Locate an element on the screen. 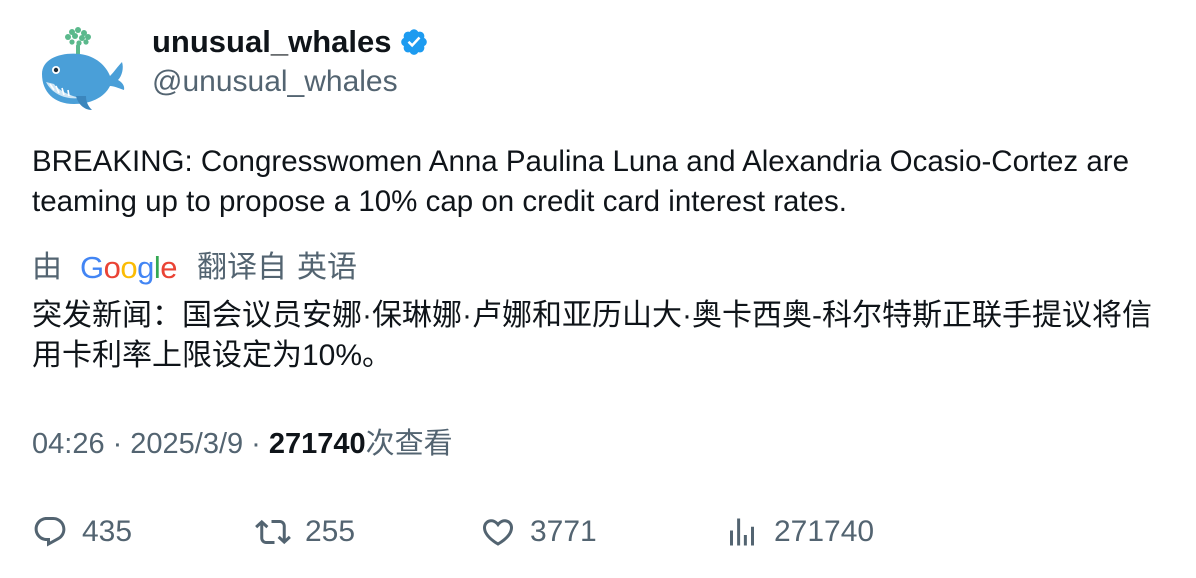 The height and width of the screenshot is (578, 1196). views-button: 271740 is located at coordinates (799, 532).